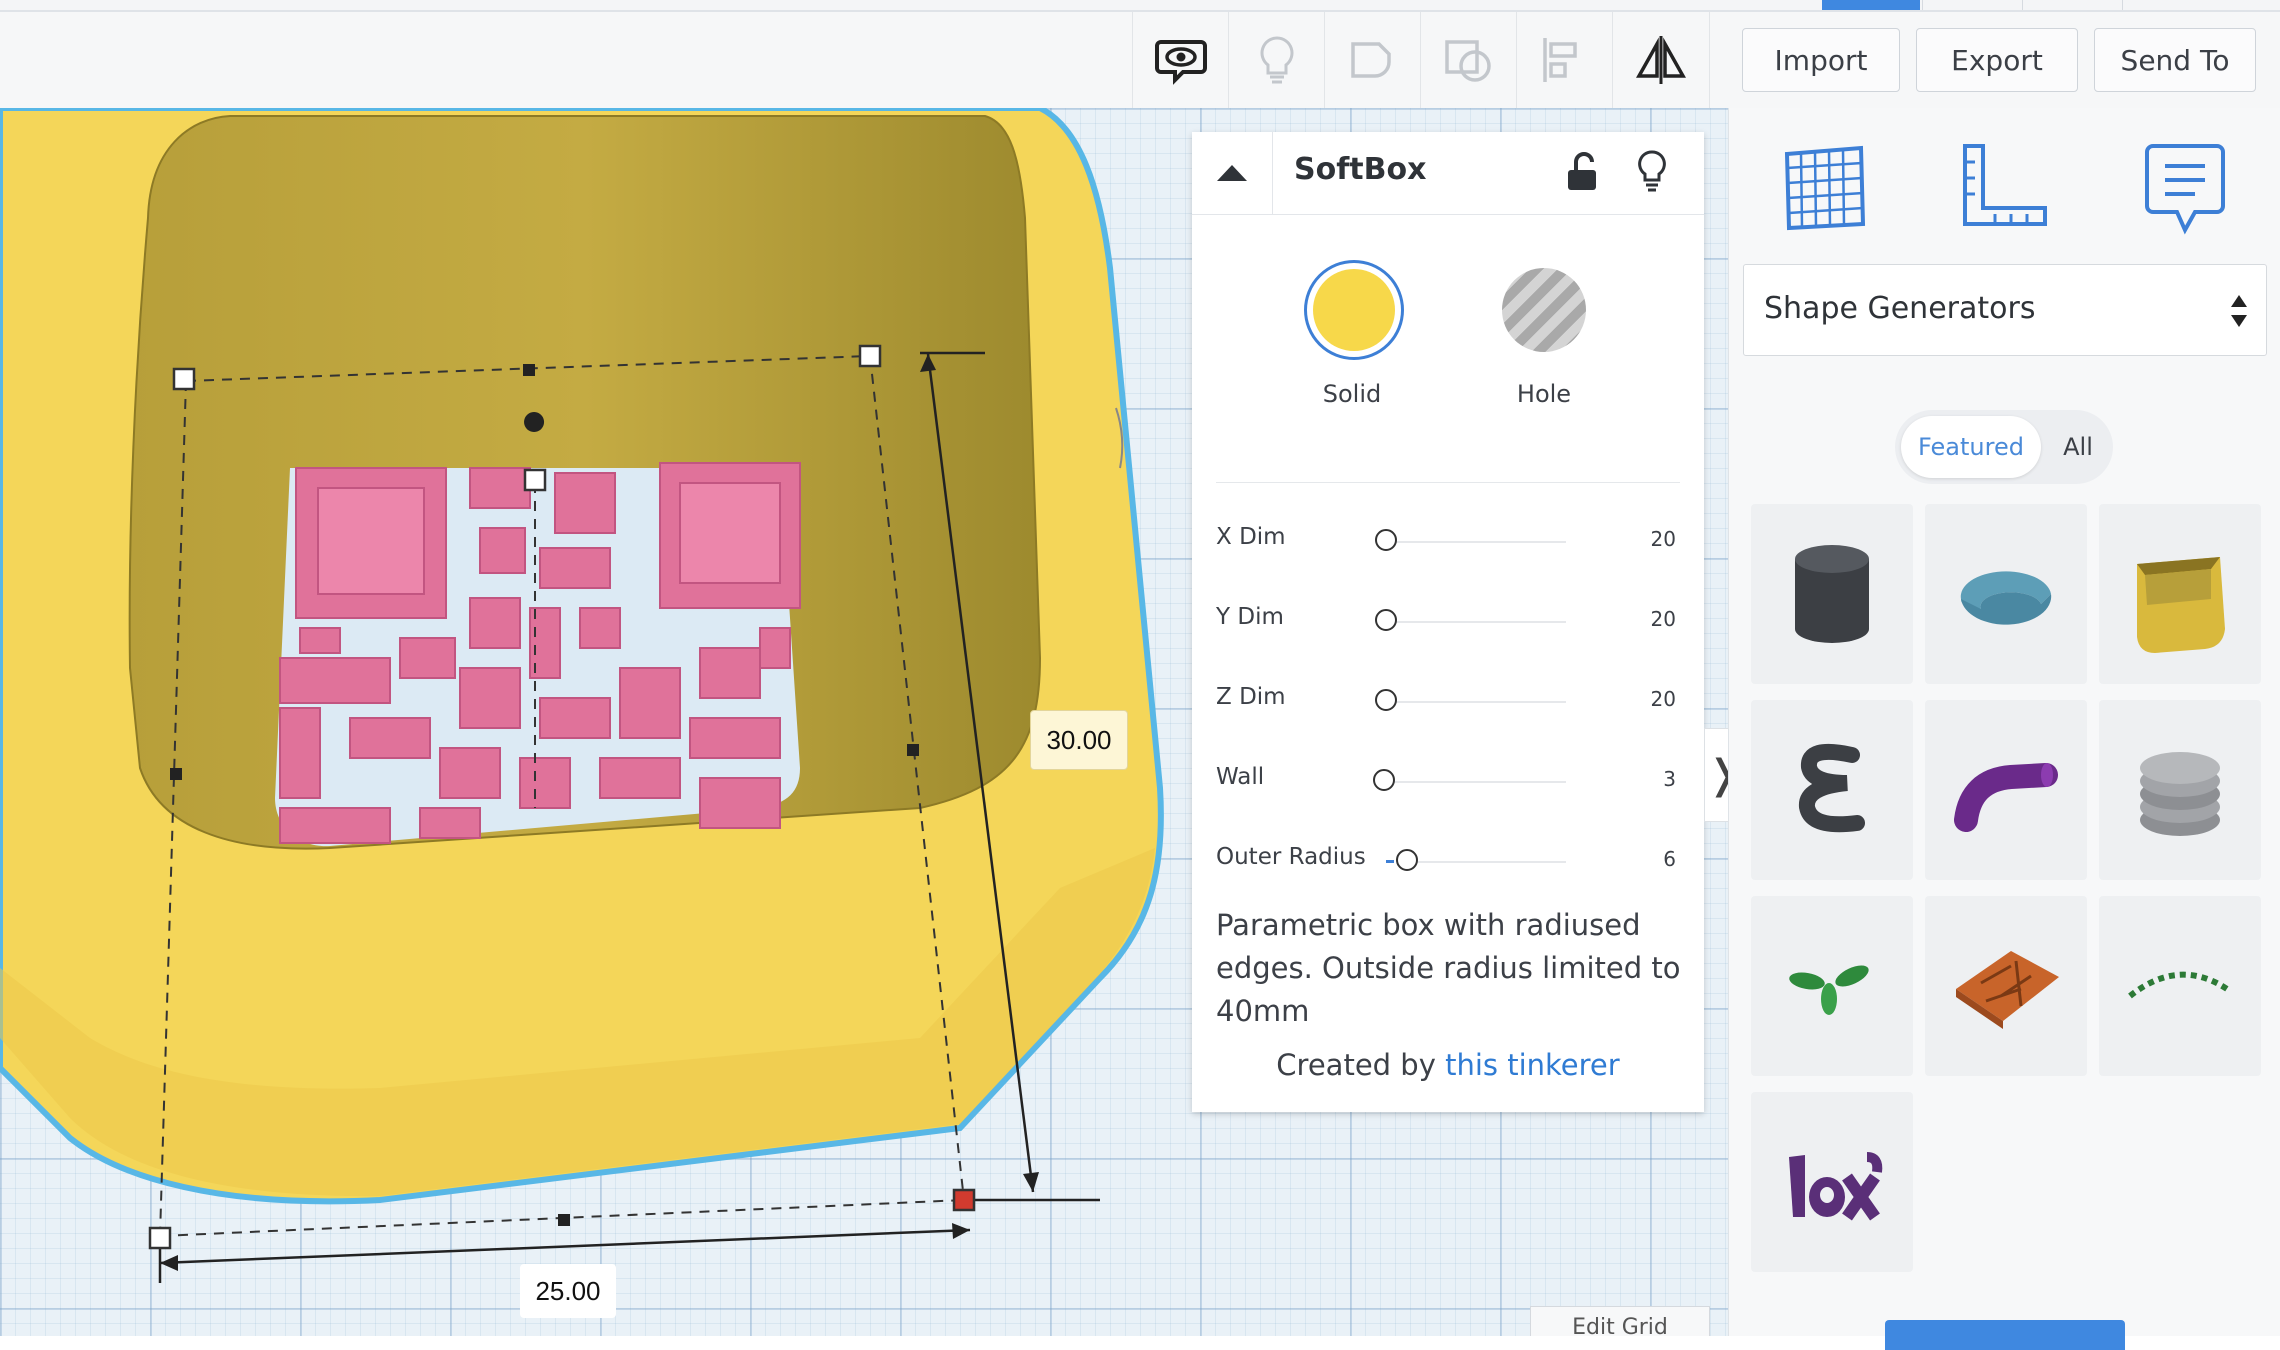 The height and width of the screenshot is (1350, 2280). What do you see at coordinates (1251, 697) in the screenshot?
I see `param-label: Z Dim` at bounding box center [1251, 697].